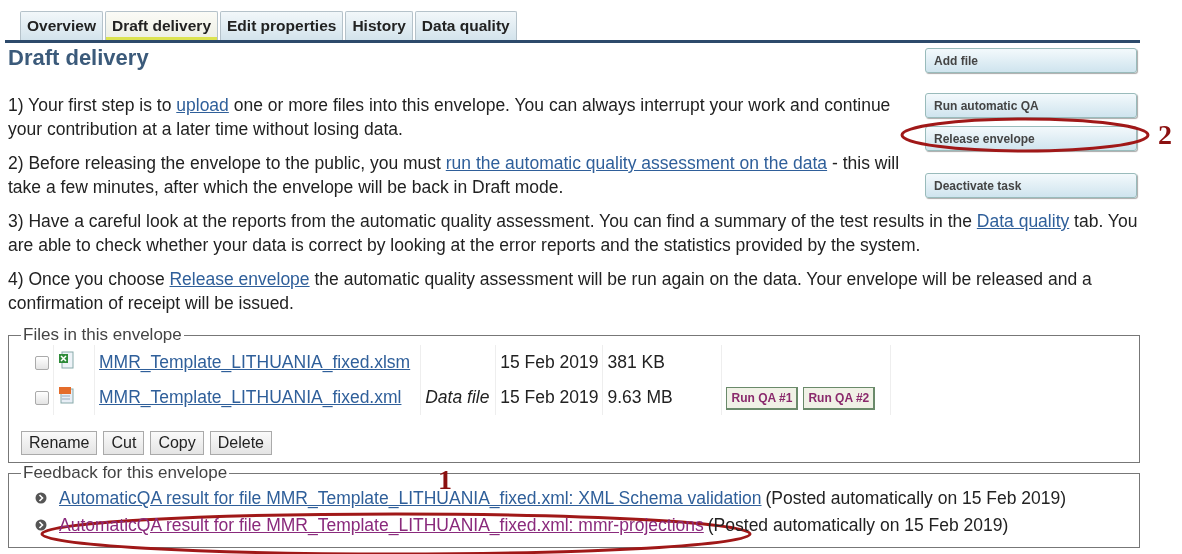 The image size is (1182, 554). I want to click on file-action-button: Delete, so click(240, 443).